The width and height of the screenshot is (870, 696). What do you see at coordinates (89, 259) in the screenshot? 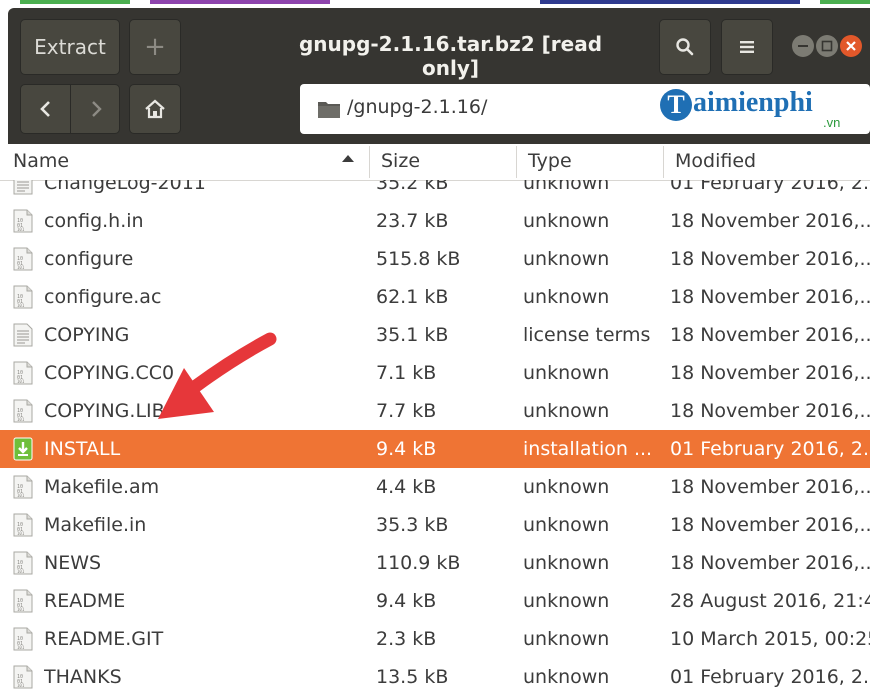
I see `file-name: configure` at bounding box center [89, 259].